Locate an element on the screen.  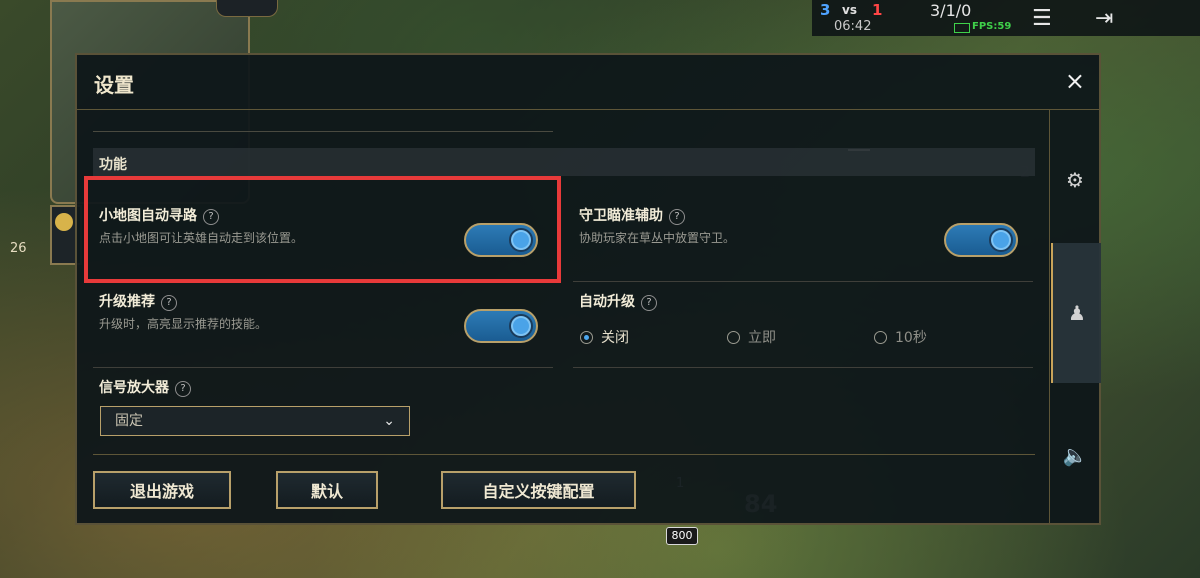
score-vs: vs is located at coordinates (849, 10).